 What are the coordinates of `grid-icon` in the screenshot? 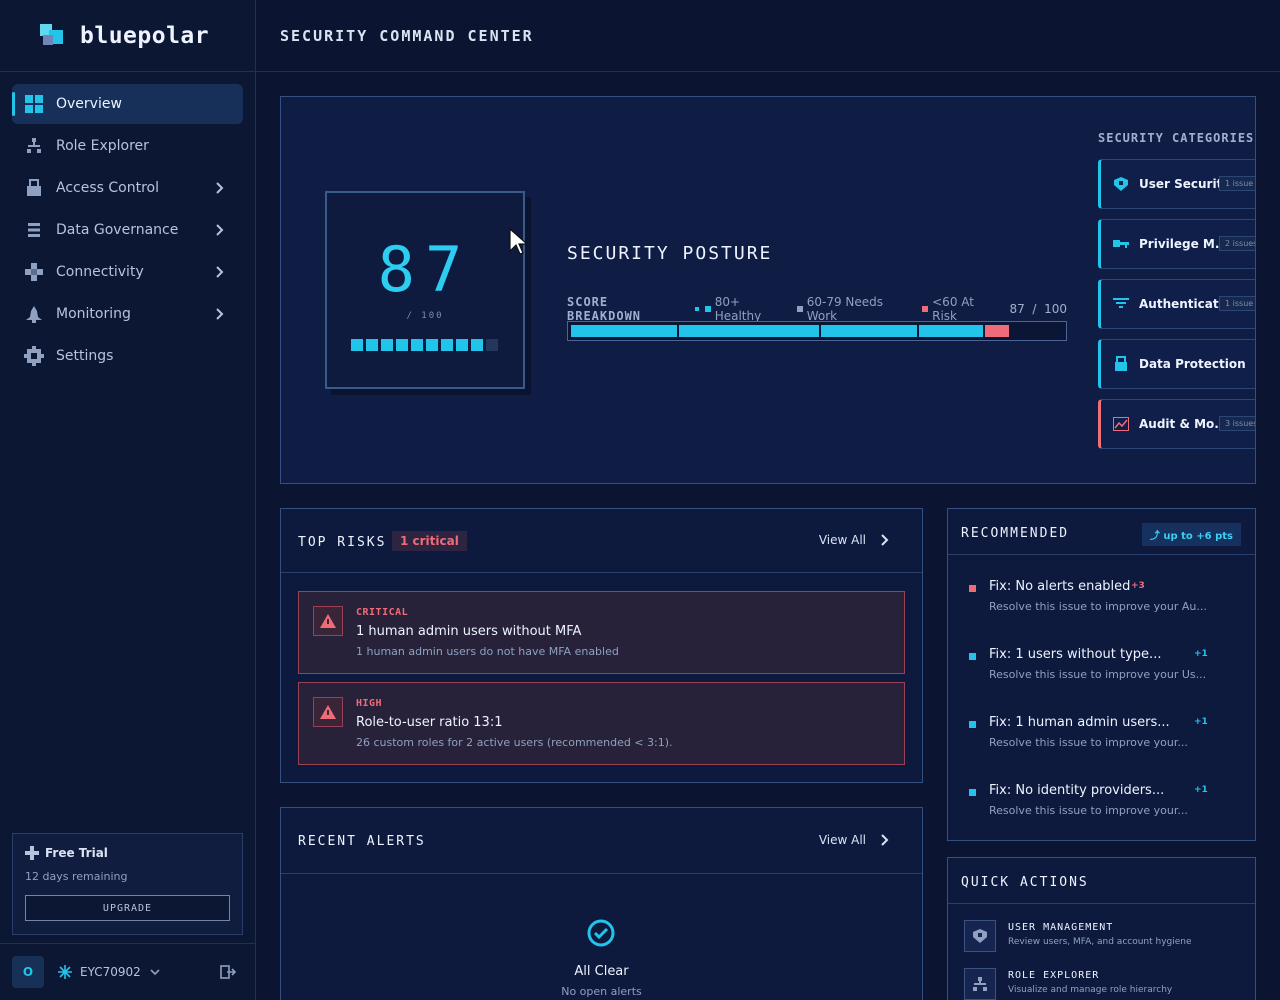 It's located at (34, 104).